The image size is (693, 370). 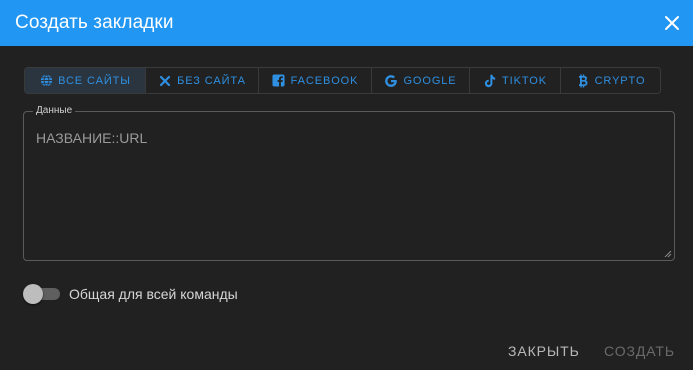 What do you see at coordinates (524, 80) in the screenshot?
I see `tab-label: TIKTOK` at bounding box center [524, 80].